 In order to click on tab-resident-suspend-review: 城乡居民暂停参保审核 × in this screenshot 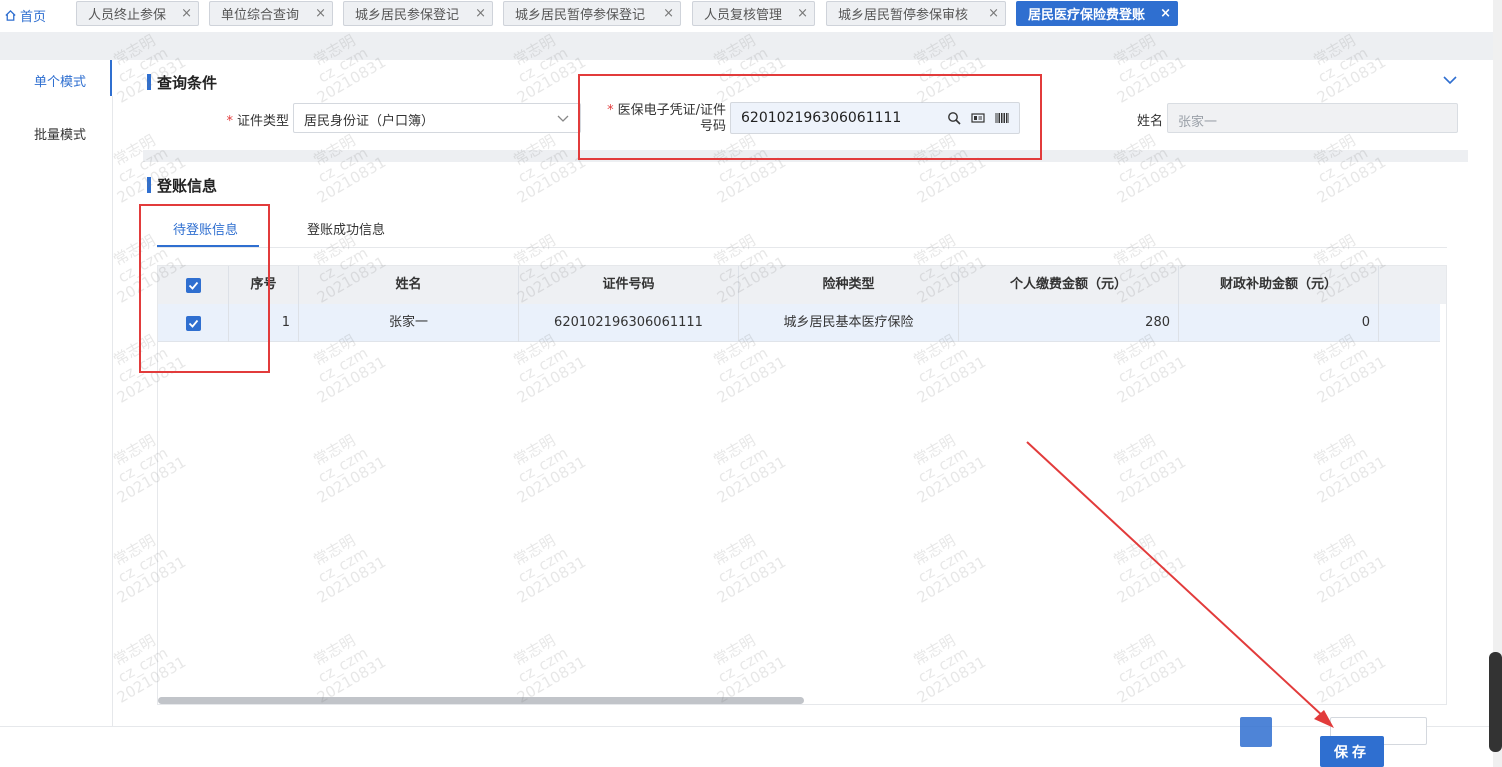, I will do `click(916, 13)`.